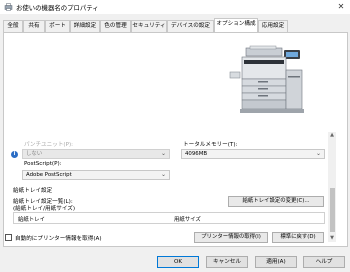 The width and height of the screenshot is (350, 272). I want to click on scroll-down-icon: ▼, so click(332, 238).